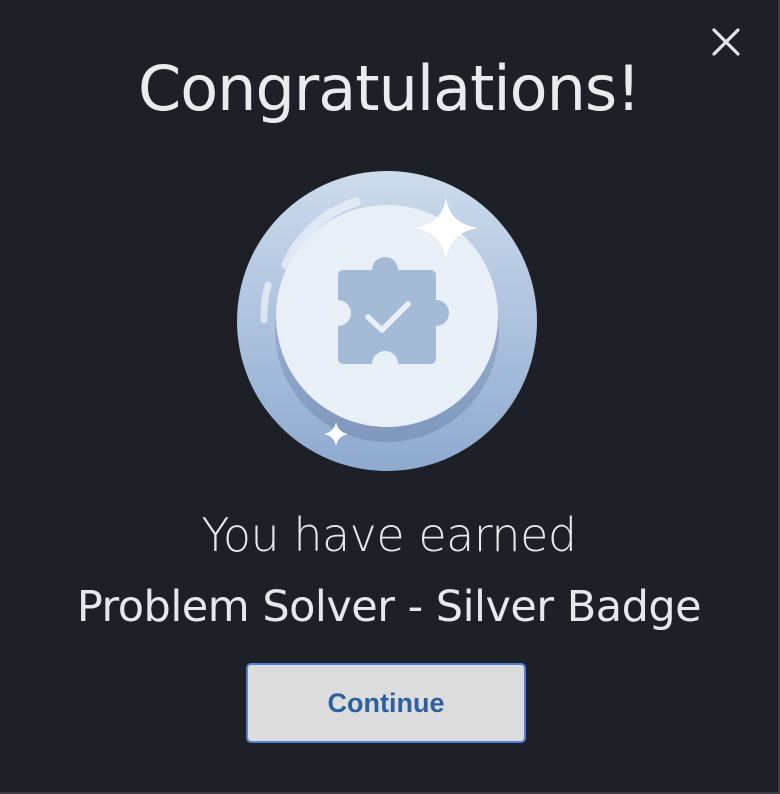 The image size is (780, 794). I want to click on badge-name: Problem Solver - Silver Badge, so click(389, 607).